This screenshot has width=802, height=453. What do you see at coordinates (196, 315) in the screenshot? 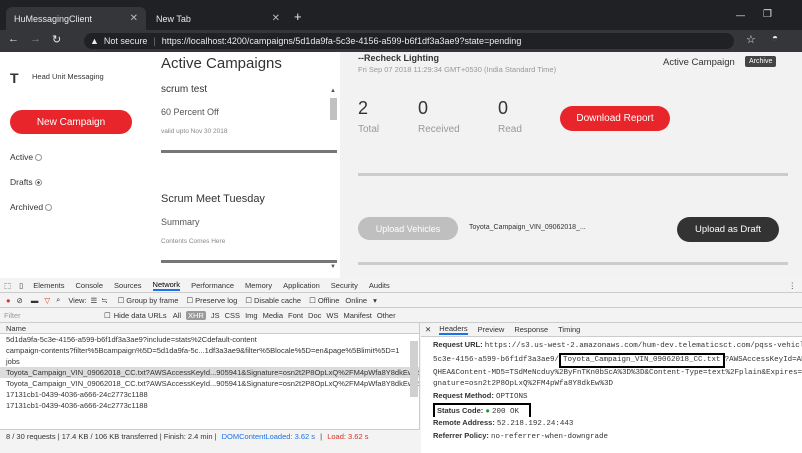
I see `type-xhr: XHR` at bounding box center [196, 315].